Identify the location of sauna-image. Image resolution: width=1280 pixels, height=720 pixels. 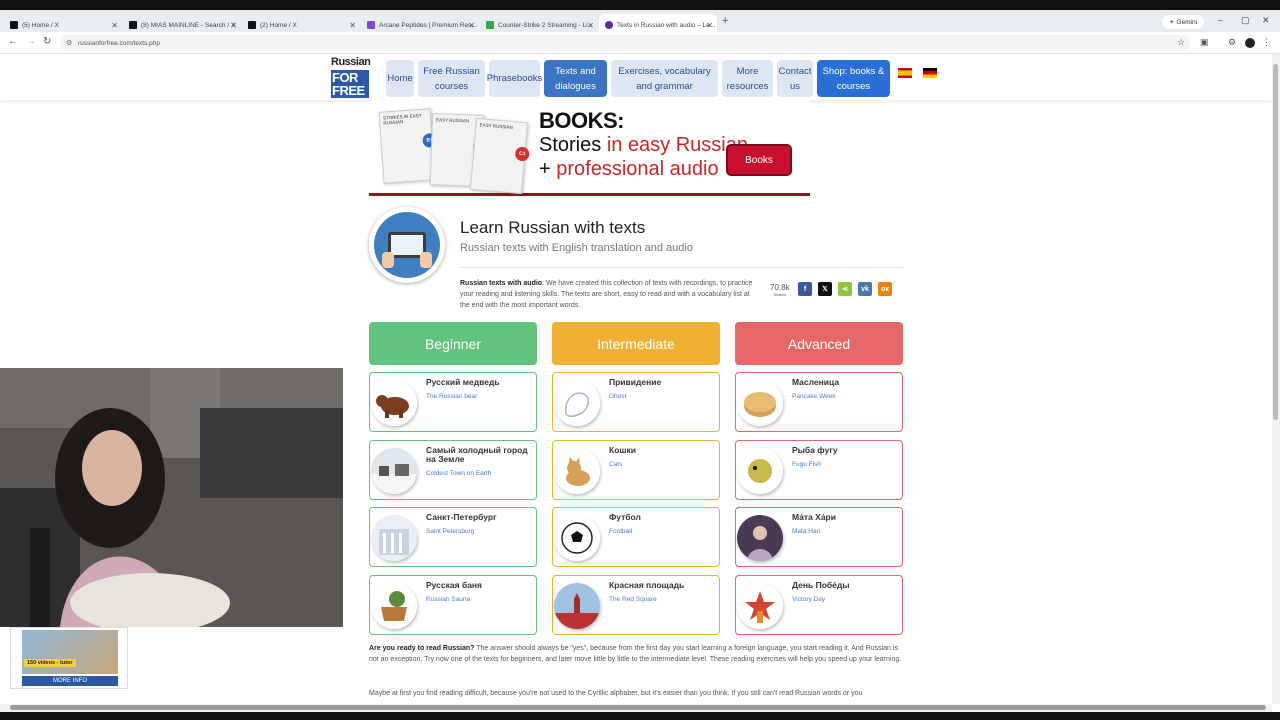
(394, 606).